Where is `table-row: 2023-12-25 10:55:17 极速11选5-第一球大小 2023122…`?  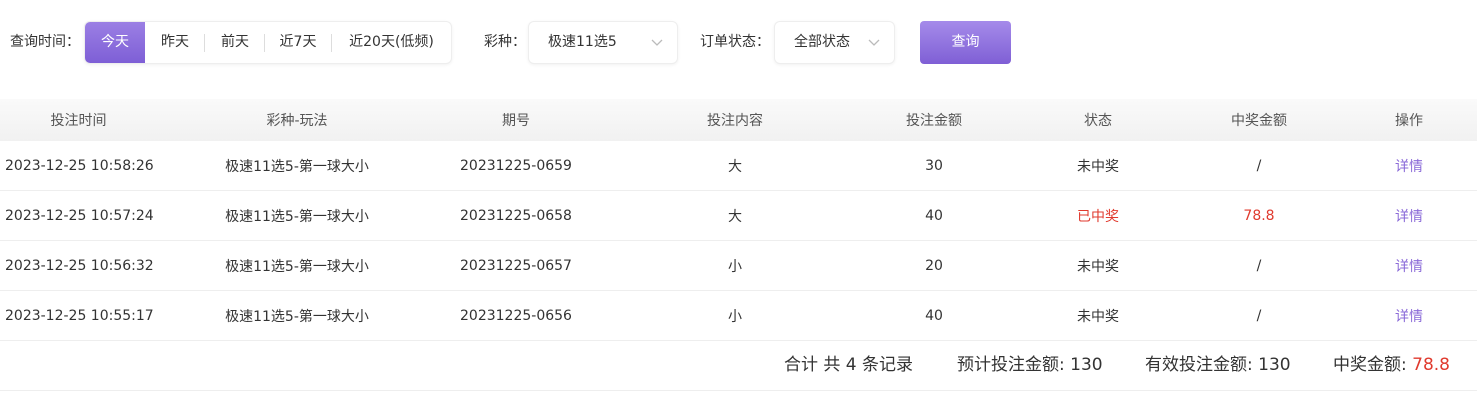 table-row: 2023-12-25 10:55:17 极速11选5-第一球大小 2023122… is located at coordinates (738, 316).